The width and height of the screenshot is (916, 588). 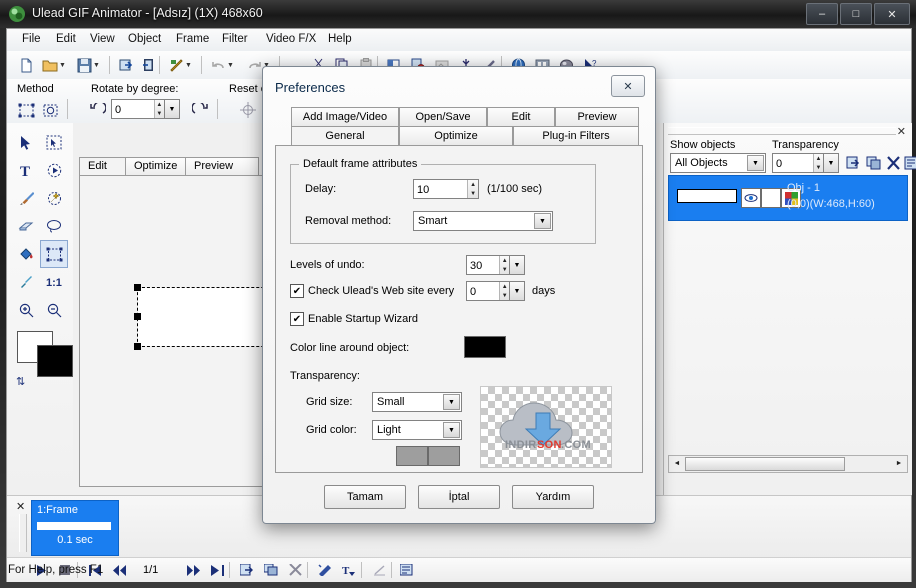 What do you see at coordinates (873, 163) in the screenshot?
I see `duplicate-object-icon` at bounding box center [873, 163].